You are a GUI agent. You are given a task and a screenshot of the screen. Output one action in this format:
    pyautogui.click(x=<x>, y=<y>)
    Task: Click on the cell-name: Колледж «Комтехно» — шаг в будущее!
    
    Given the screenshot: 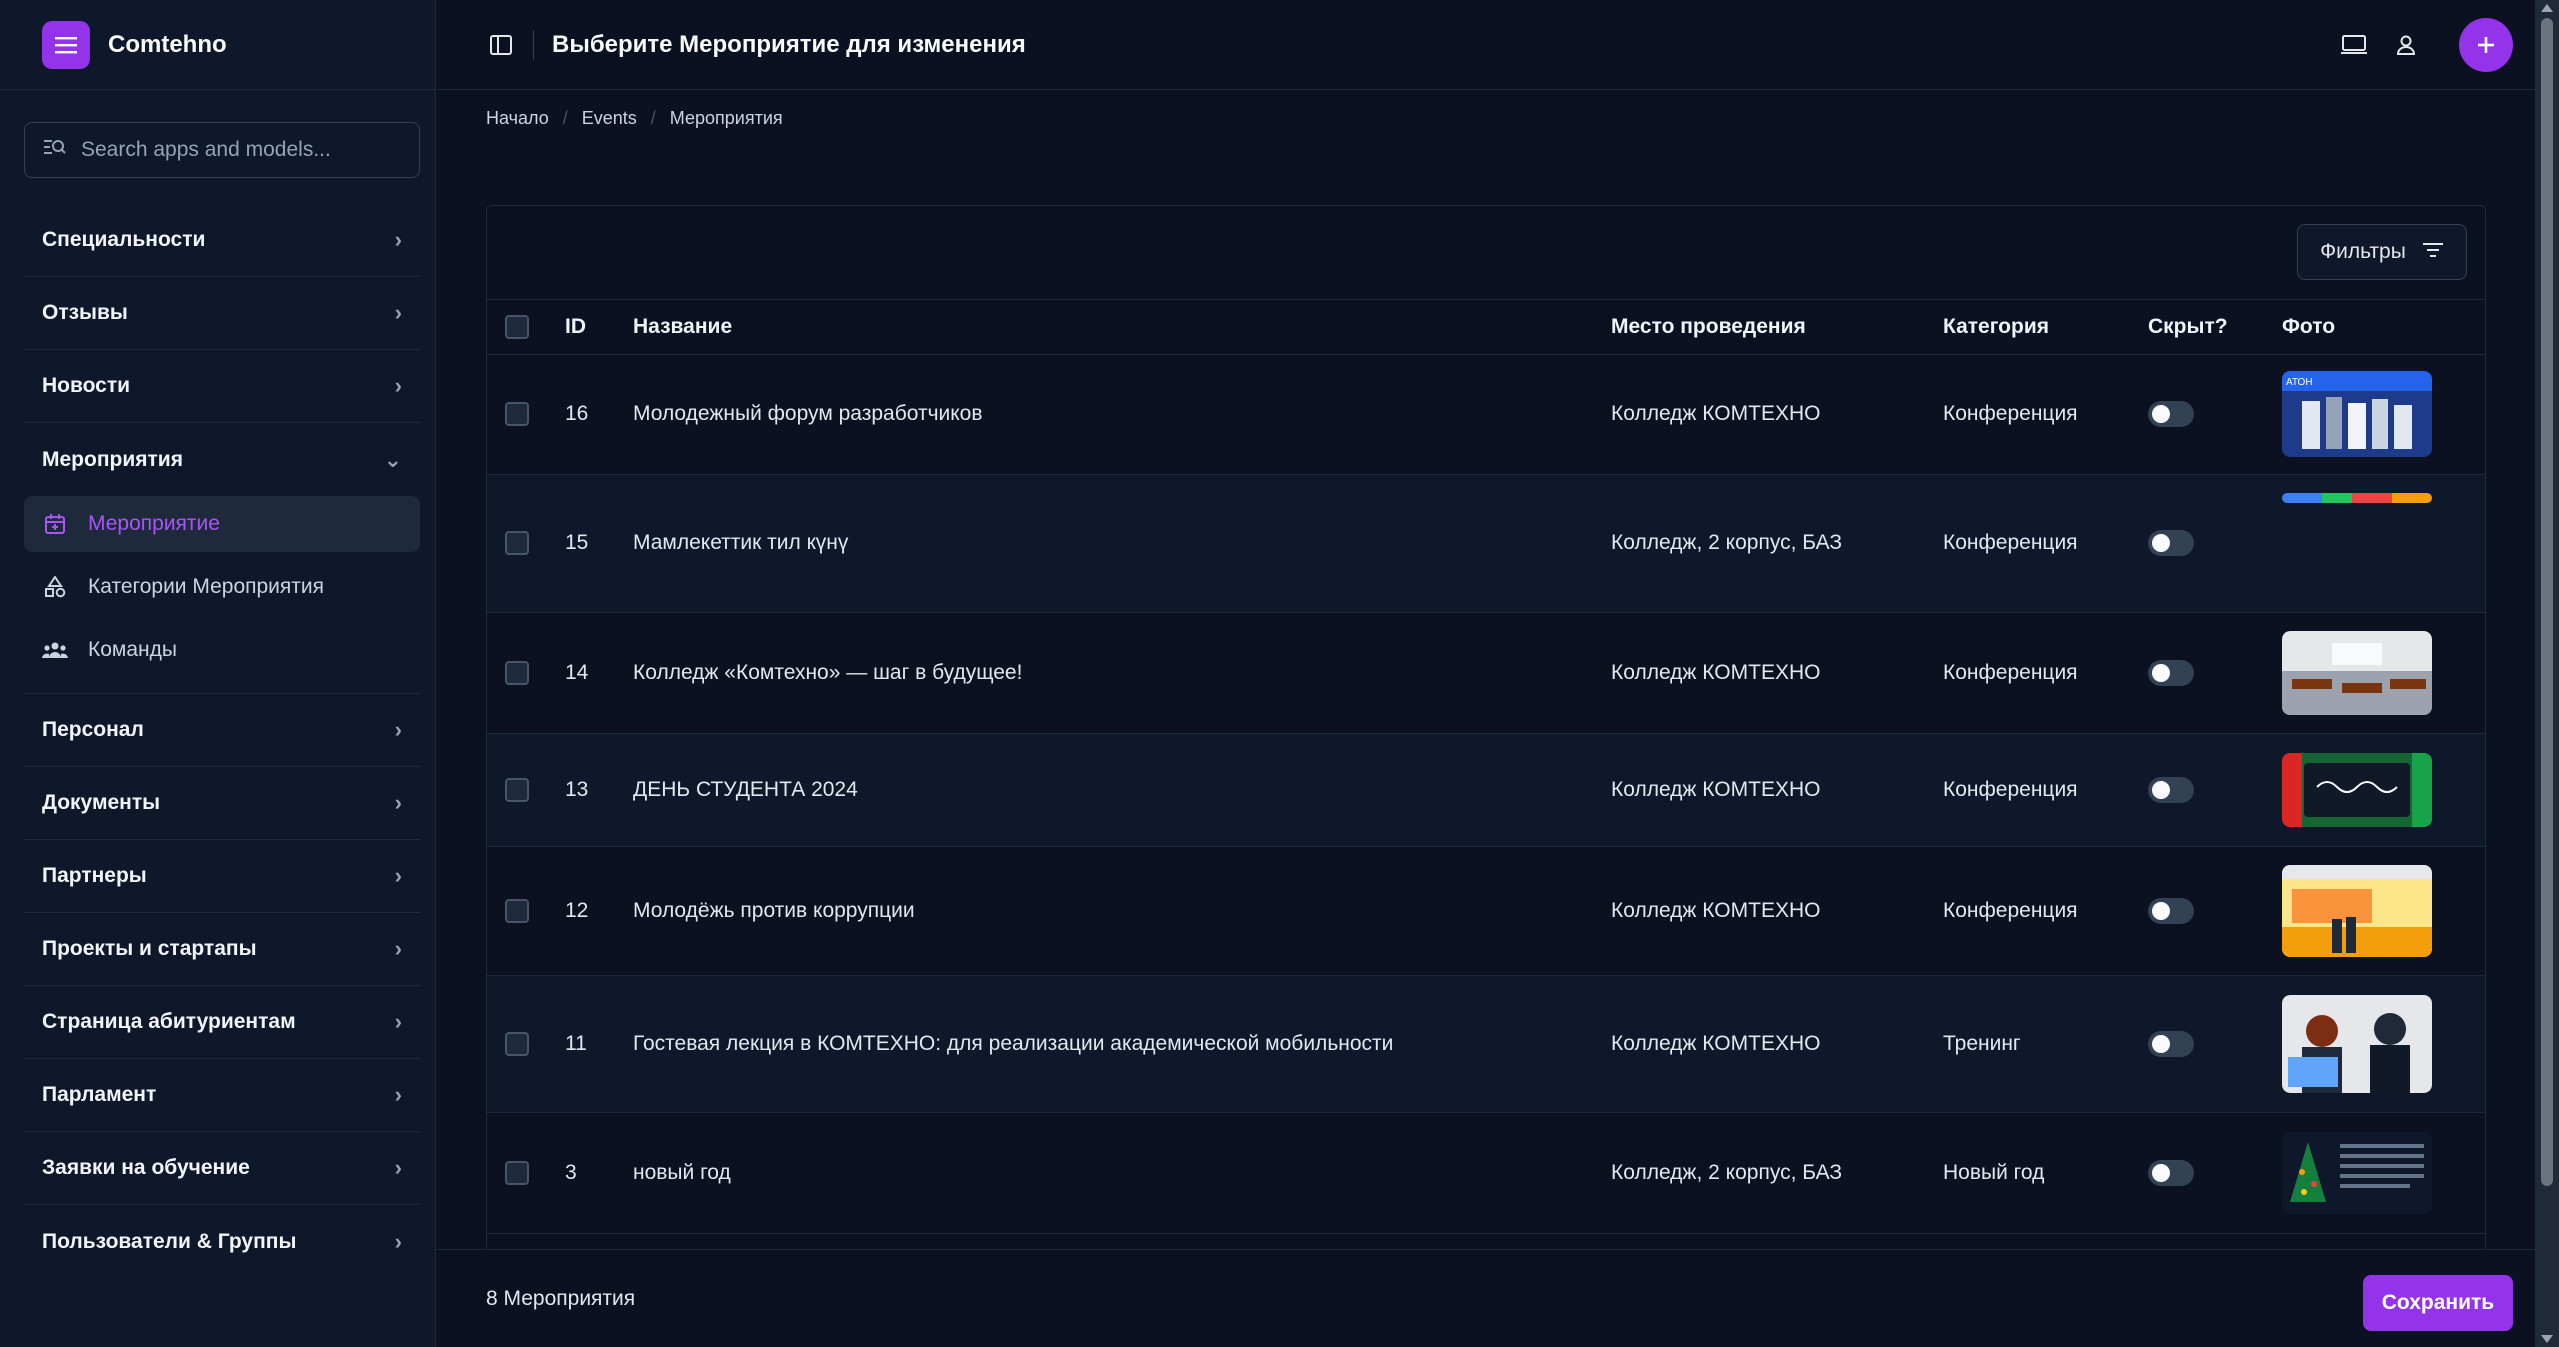 What is the action you would take?
    pyautogui.click(x=1122, y=673)
    